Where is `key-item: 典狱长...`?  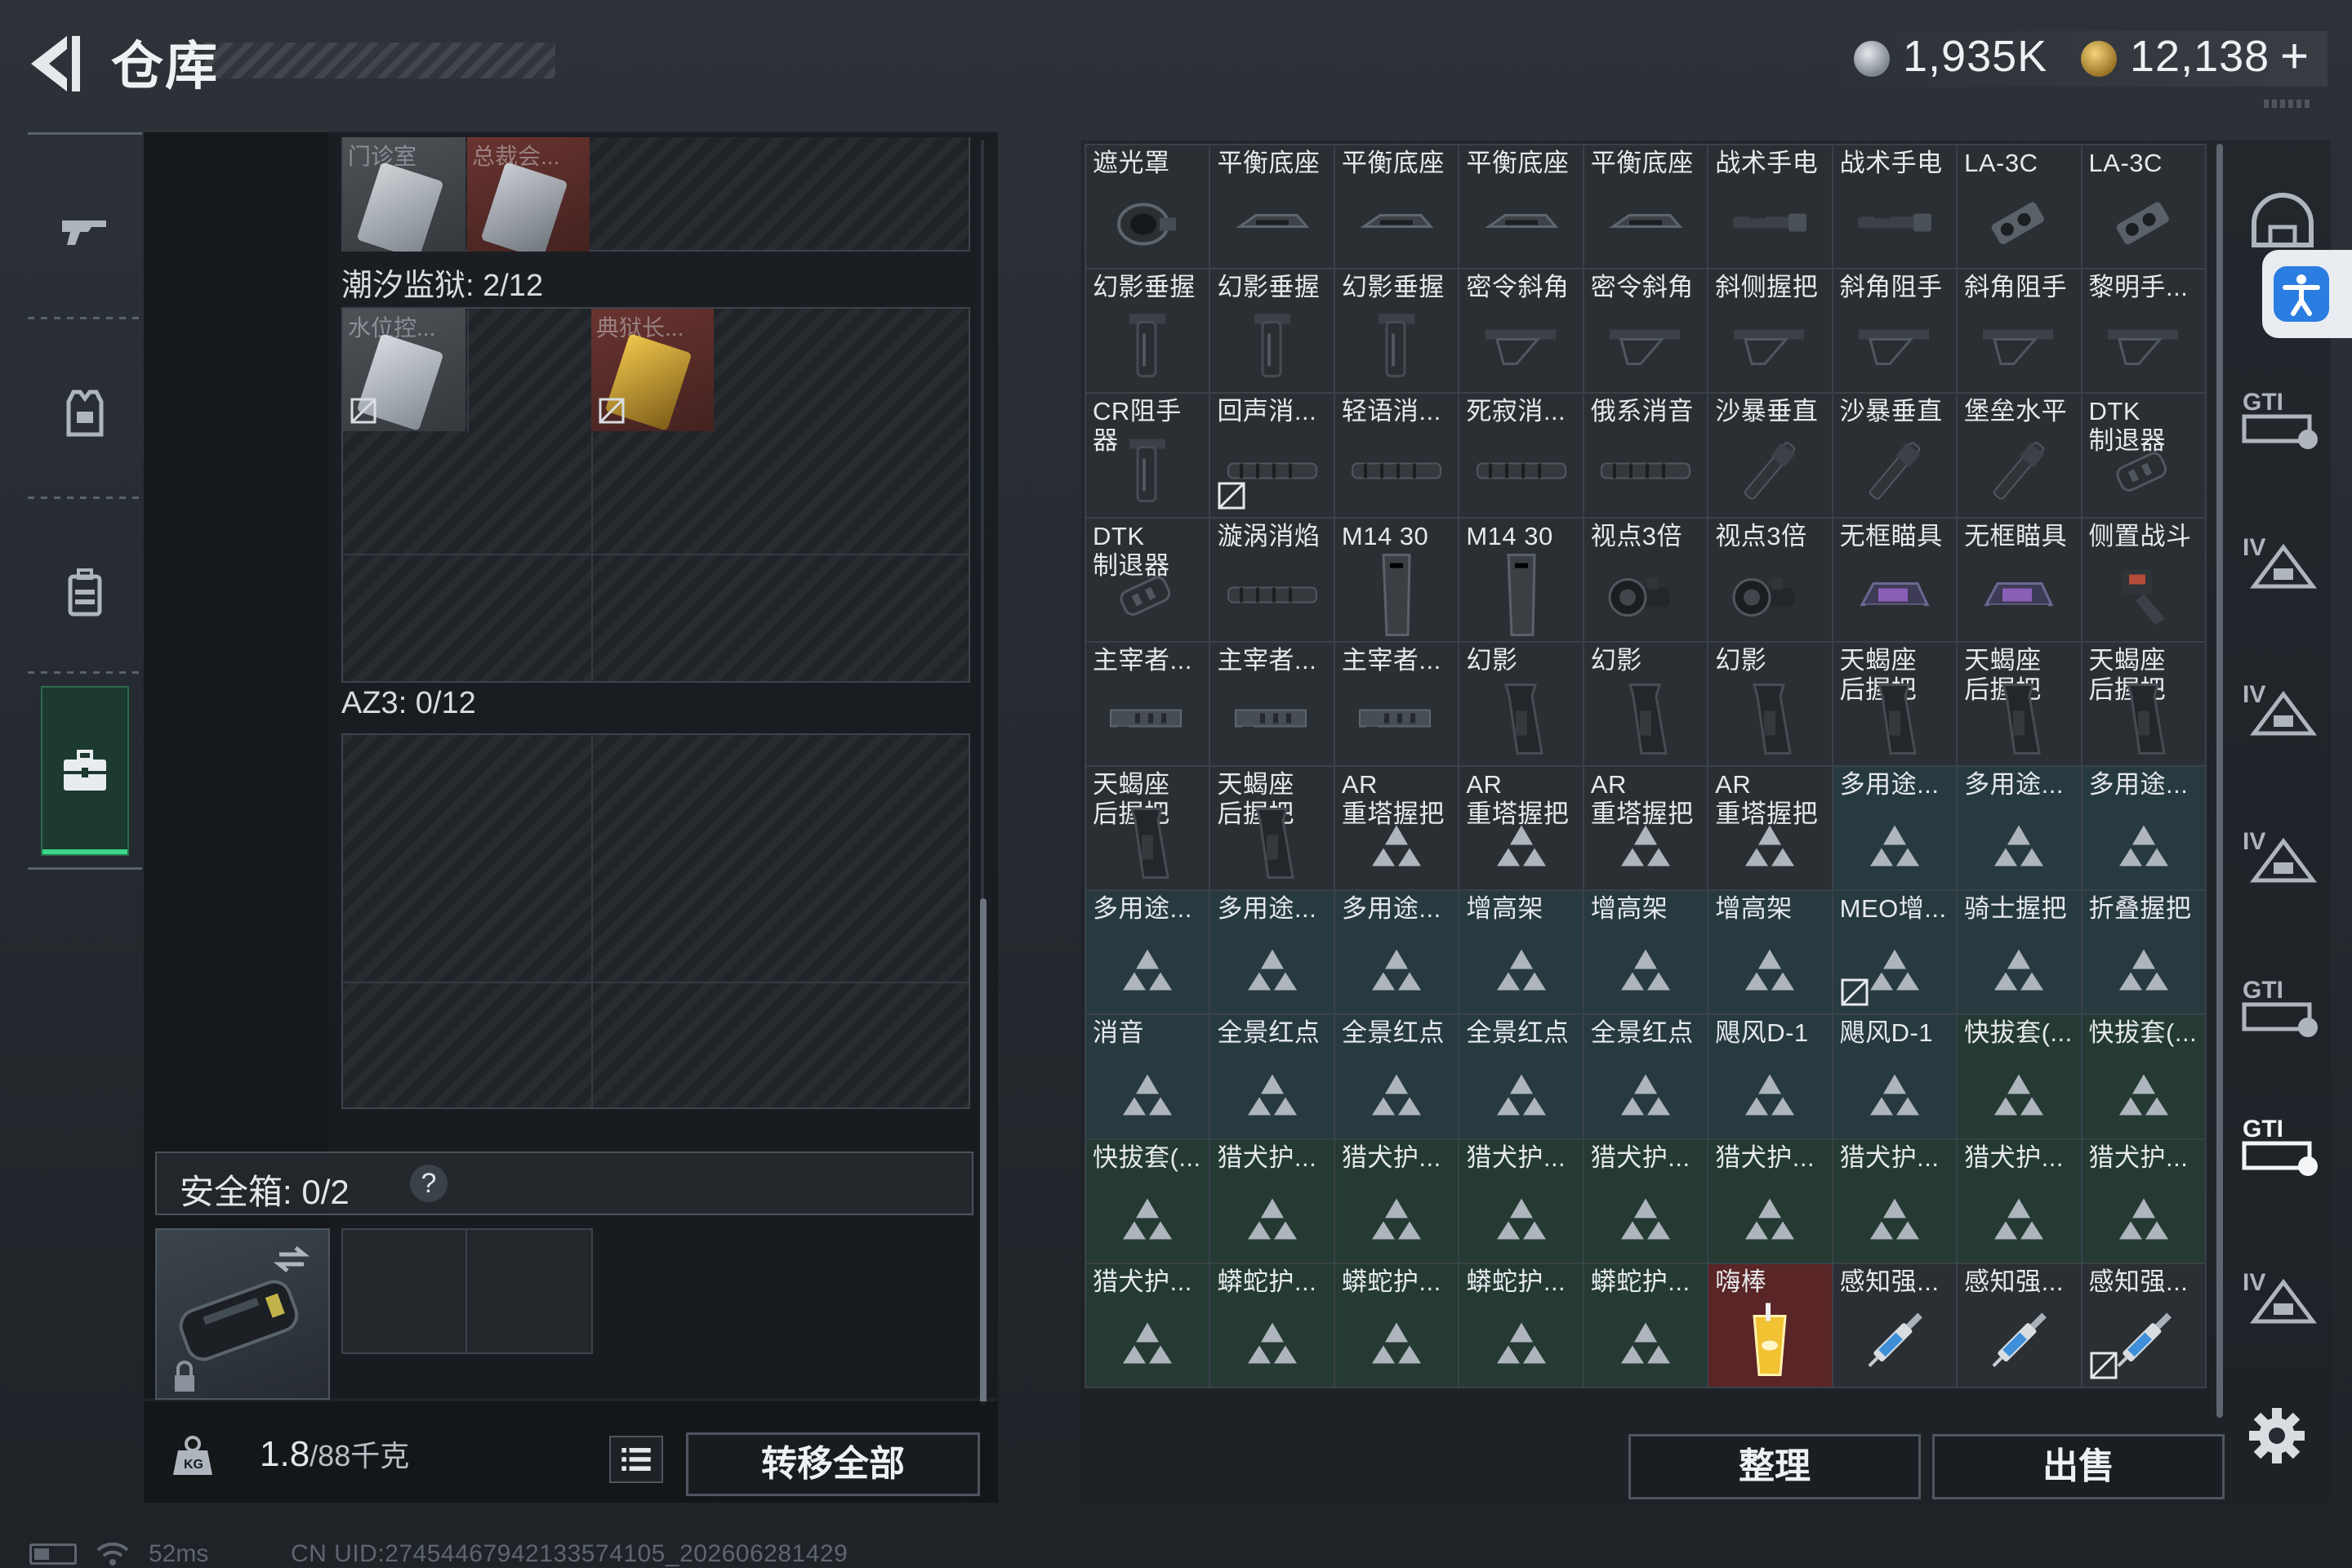
key-item: 典狱长... is located at coordinates (652, 370).